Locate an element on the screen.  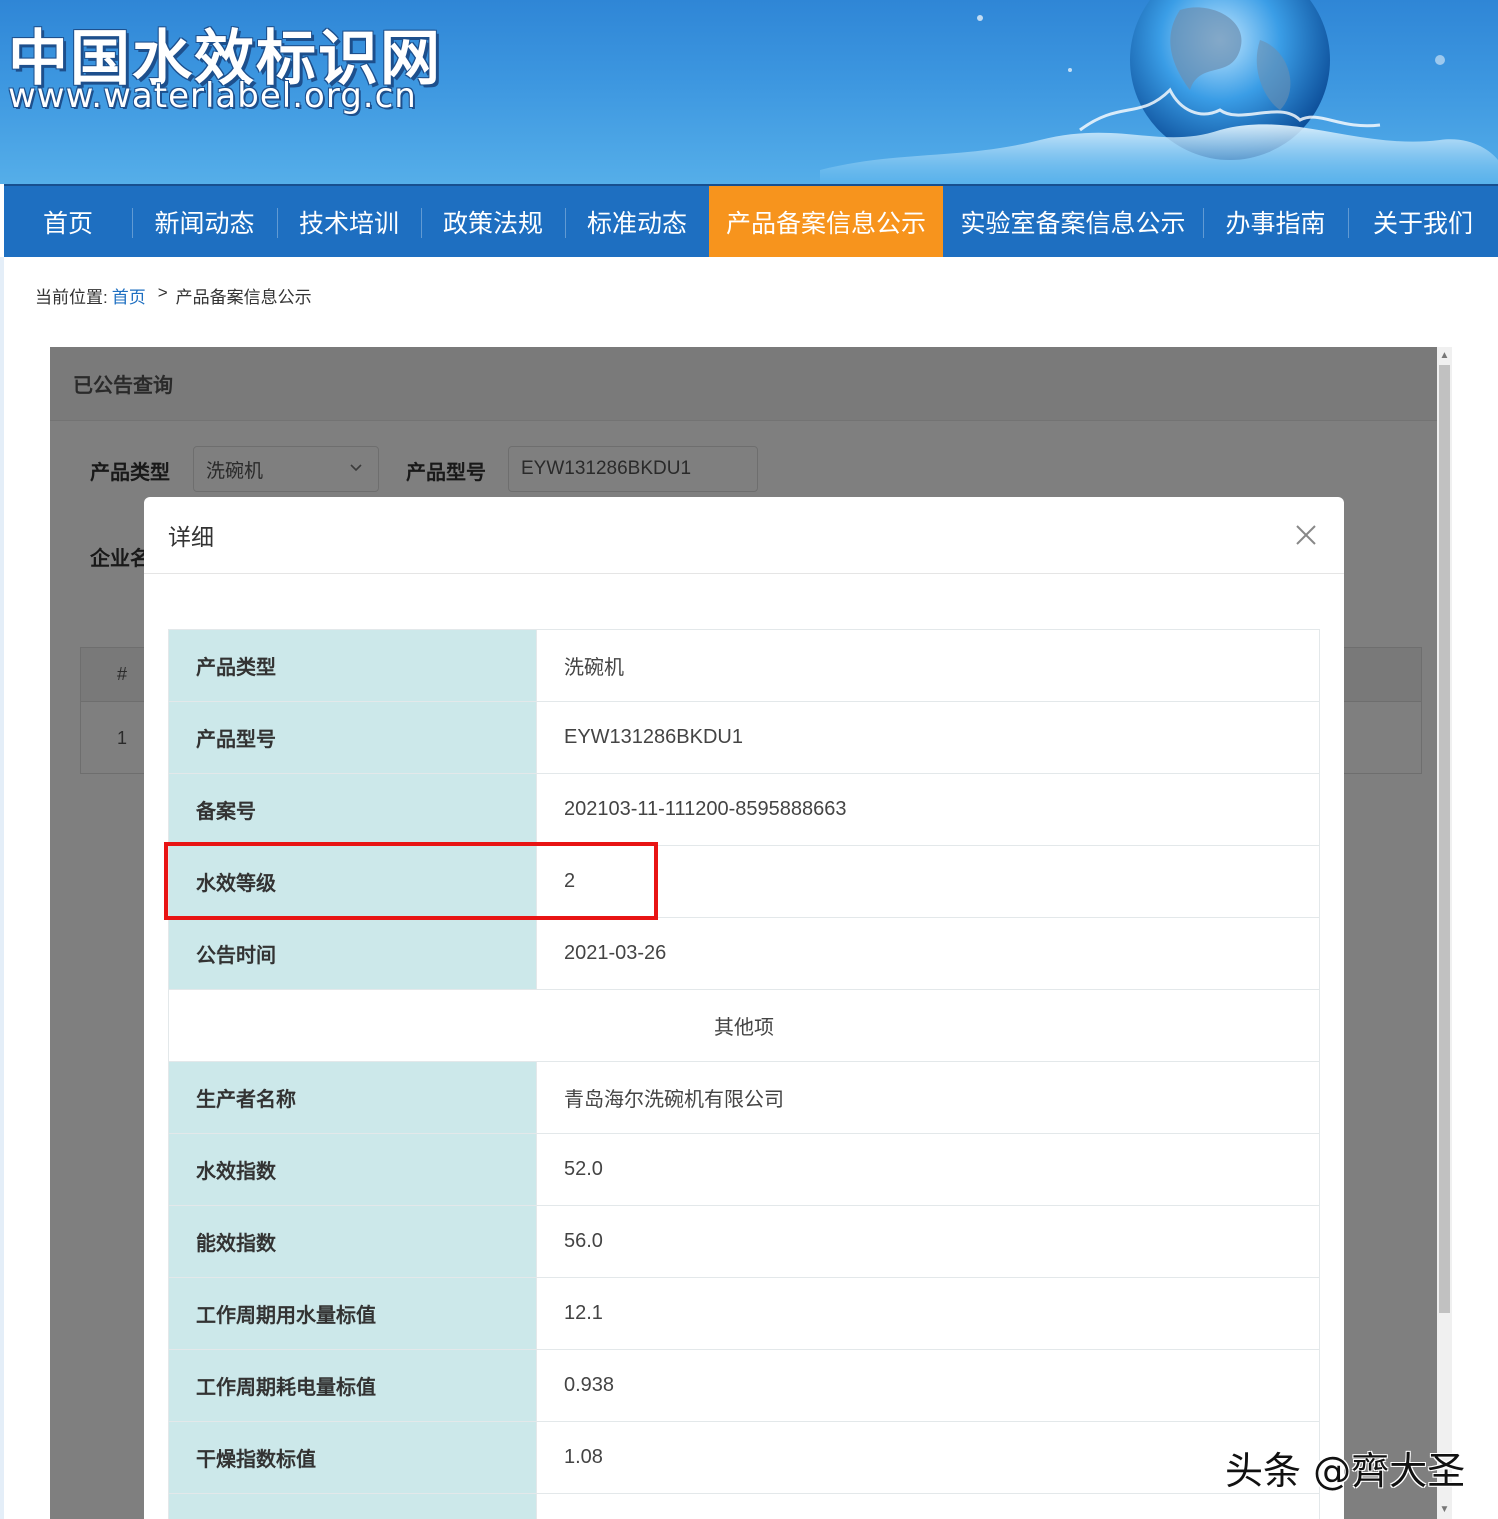
table-row is located at coordinates (744, 1506).